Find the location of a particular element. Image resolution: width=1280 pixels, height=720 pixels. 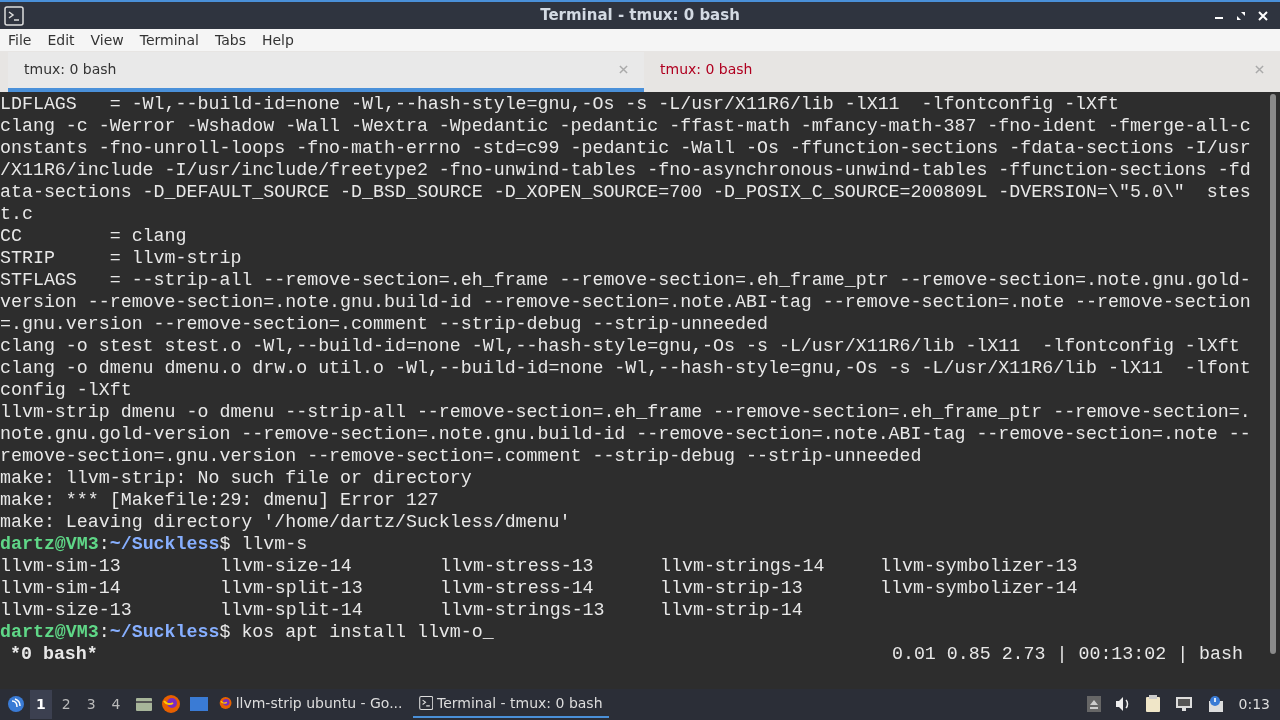

eject-icon is located at coordinates (1093, 704).